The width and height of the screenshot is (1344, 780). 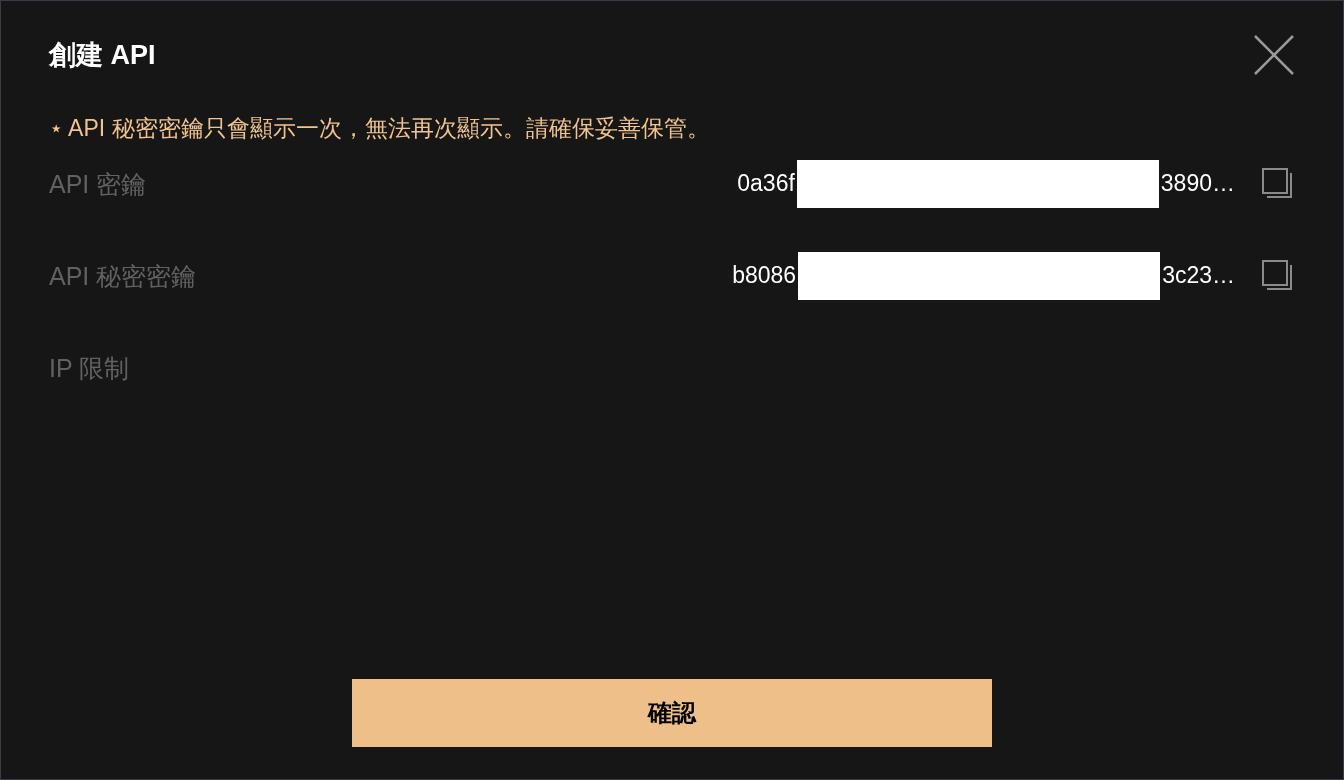 I want to click on notice-text: ⋆ API 秘密密鑰只會顯示一次，無法再次顯示。請確保妥善保管。, so click(x=380, y=128).